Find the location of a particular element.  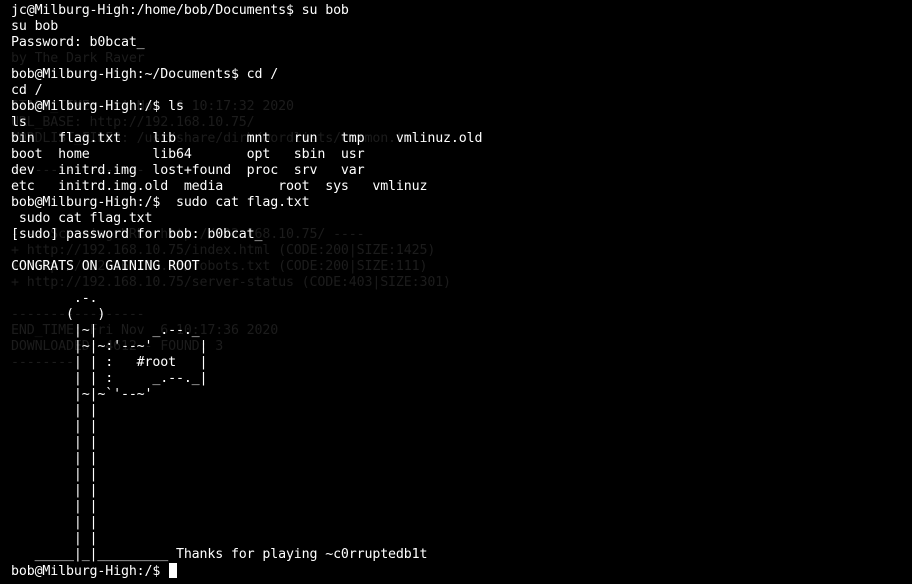

ls-output-line: bin flag.txt lib mnt run tmp vmlinuz.old is located at coordinates (247, 138).